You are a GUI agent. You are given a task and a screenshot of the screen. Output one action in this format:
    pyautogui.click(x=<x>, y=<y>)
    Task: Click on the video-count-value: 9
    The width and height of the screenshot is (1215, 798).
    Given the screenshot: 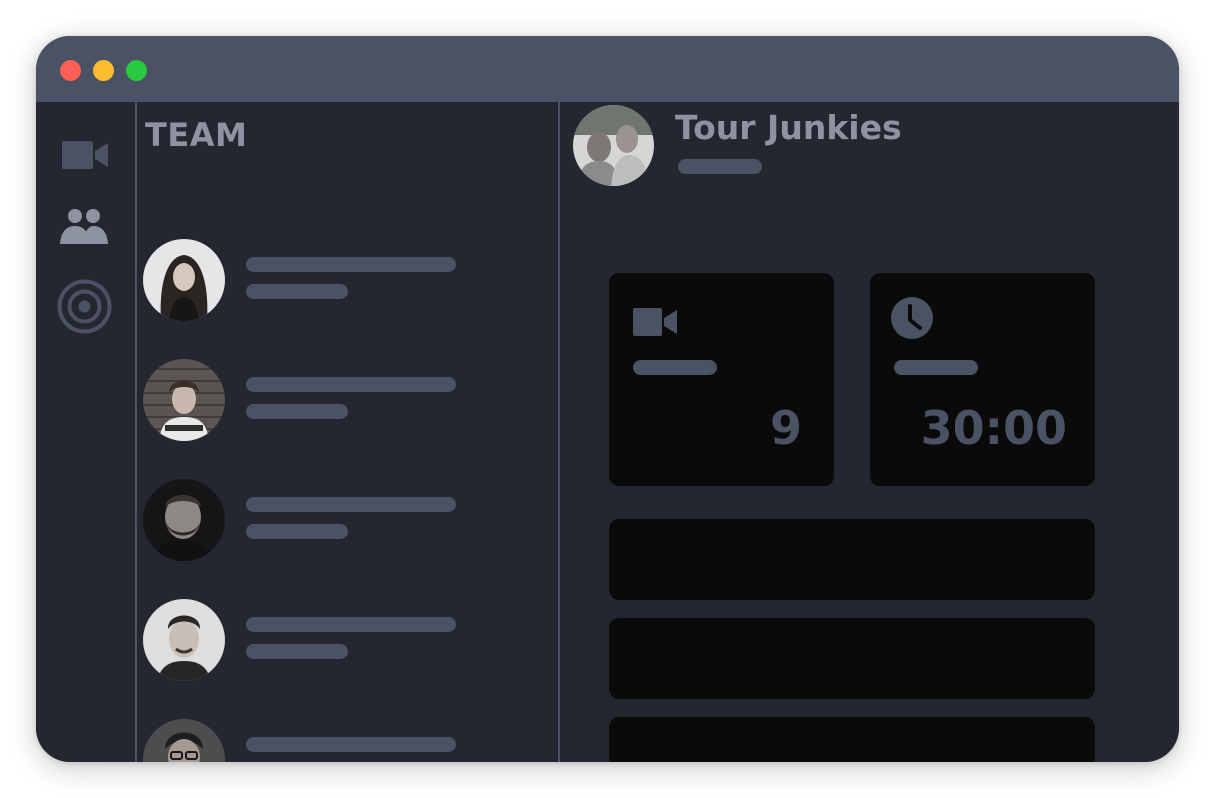 What is the action you would take?
    pyautogui.click(x=785, y=428)
    